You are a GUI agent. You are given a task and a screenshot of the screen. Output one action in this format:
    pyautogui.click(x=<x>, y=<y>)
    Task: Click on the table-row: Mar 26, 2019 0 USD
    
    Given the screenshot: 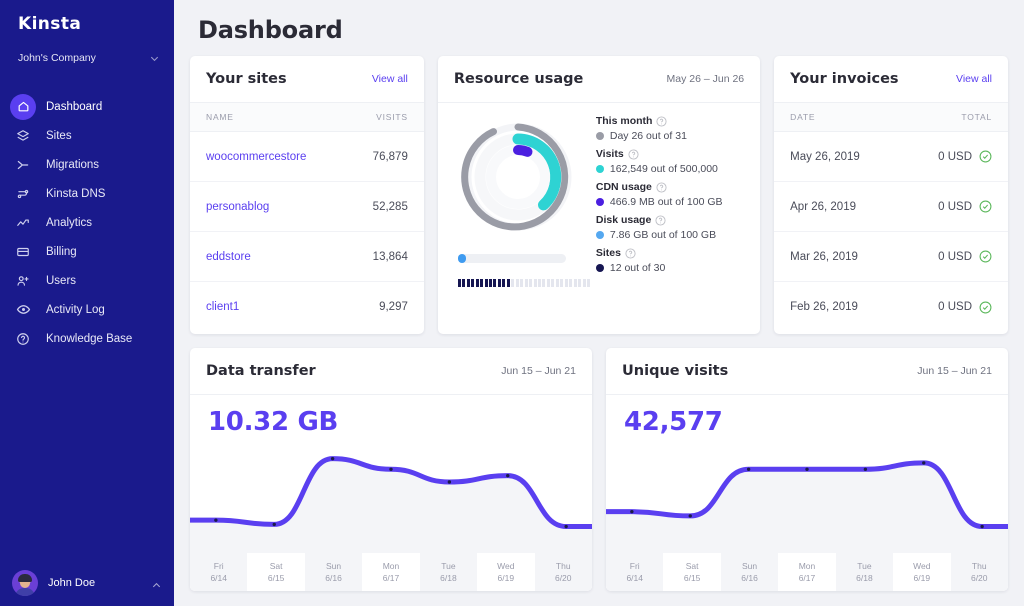 What is the action you would take?
    pyautogui.click(x=891, y=257)
    